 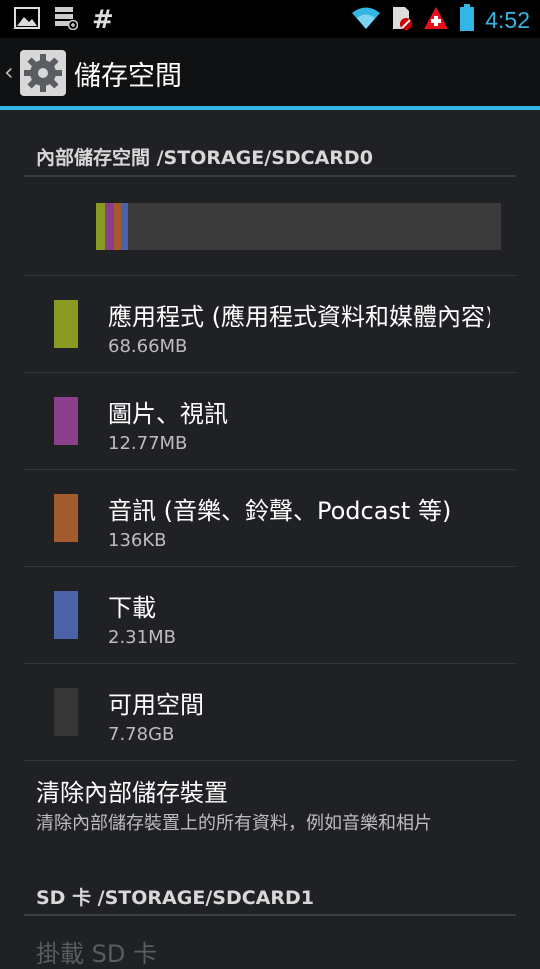 What do you see at coordinates (402, 20) in the screenshot?
I see `sd-warning-icon` at bounding box center [402, 20].